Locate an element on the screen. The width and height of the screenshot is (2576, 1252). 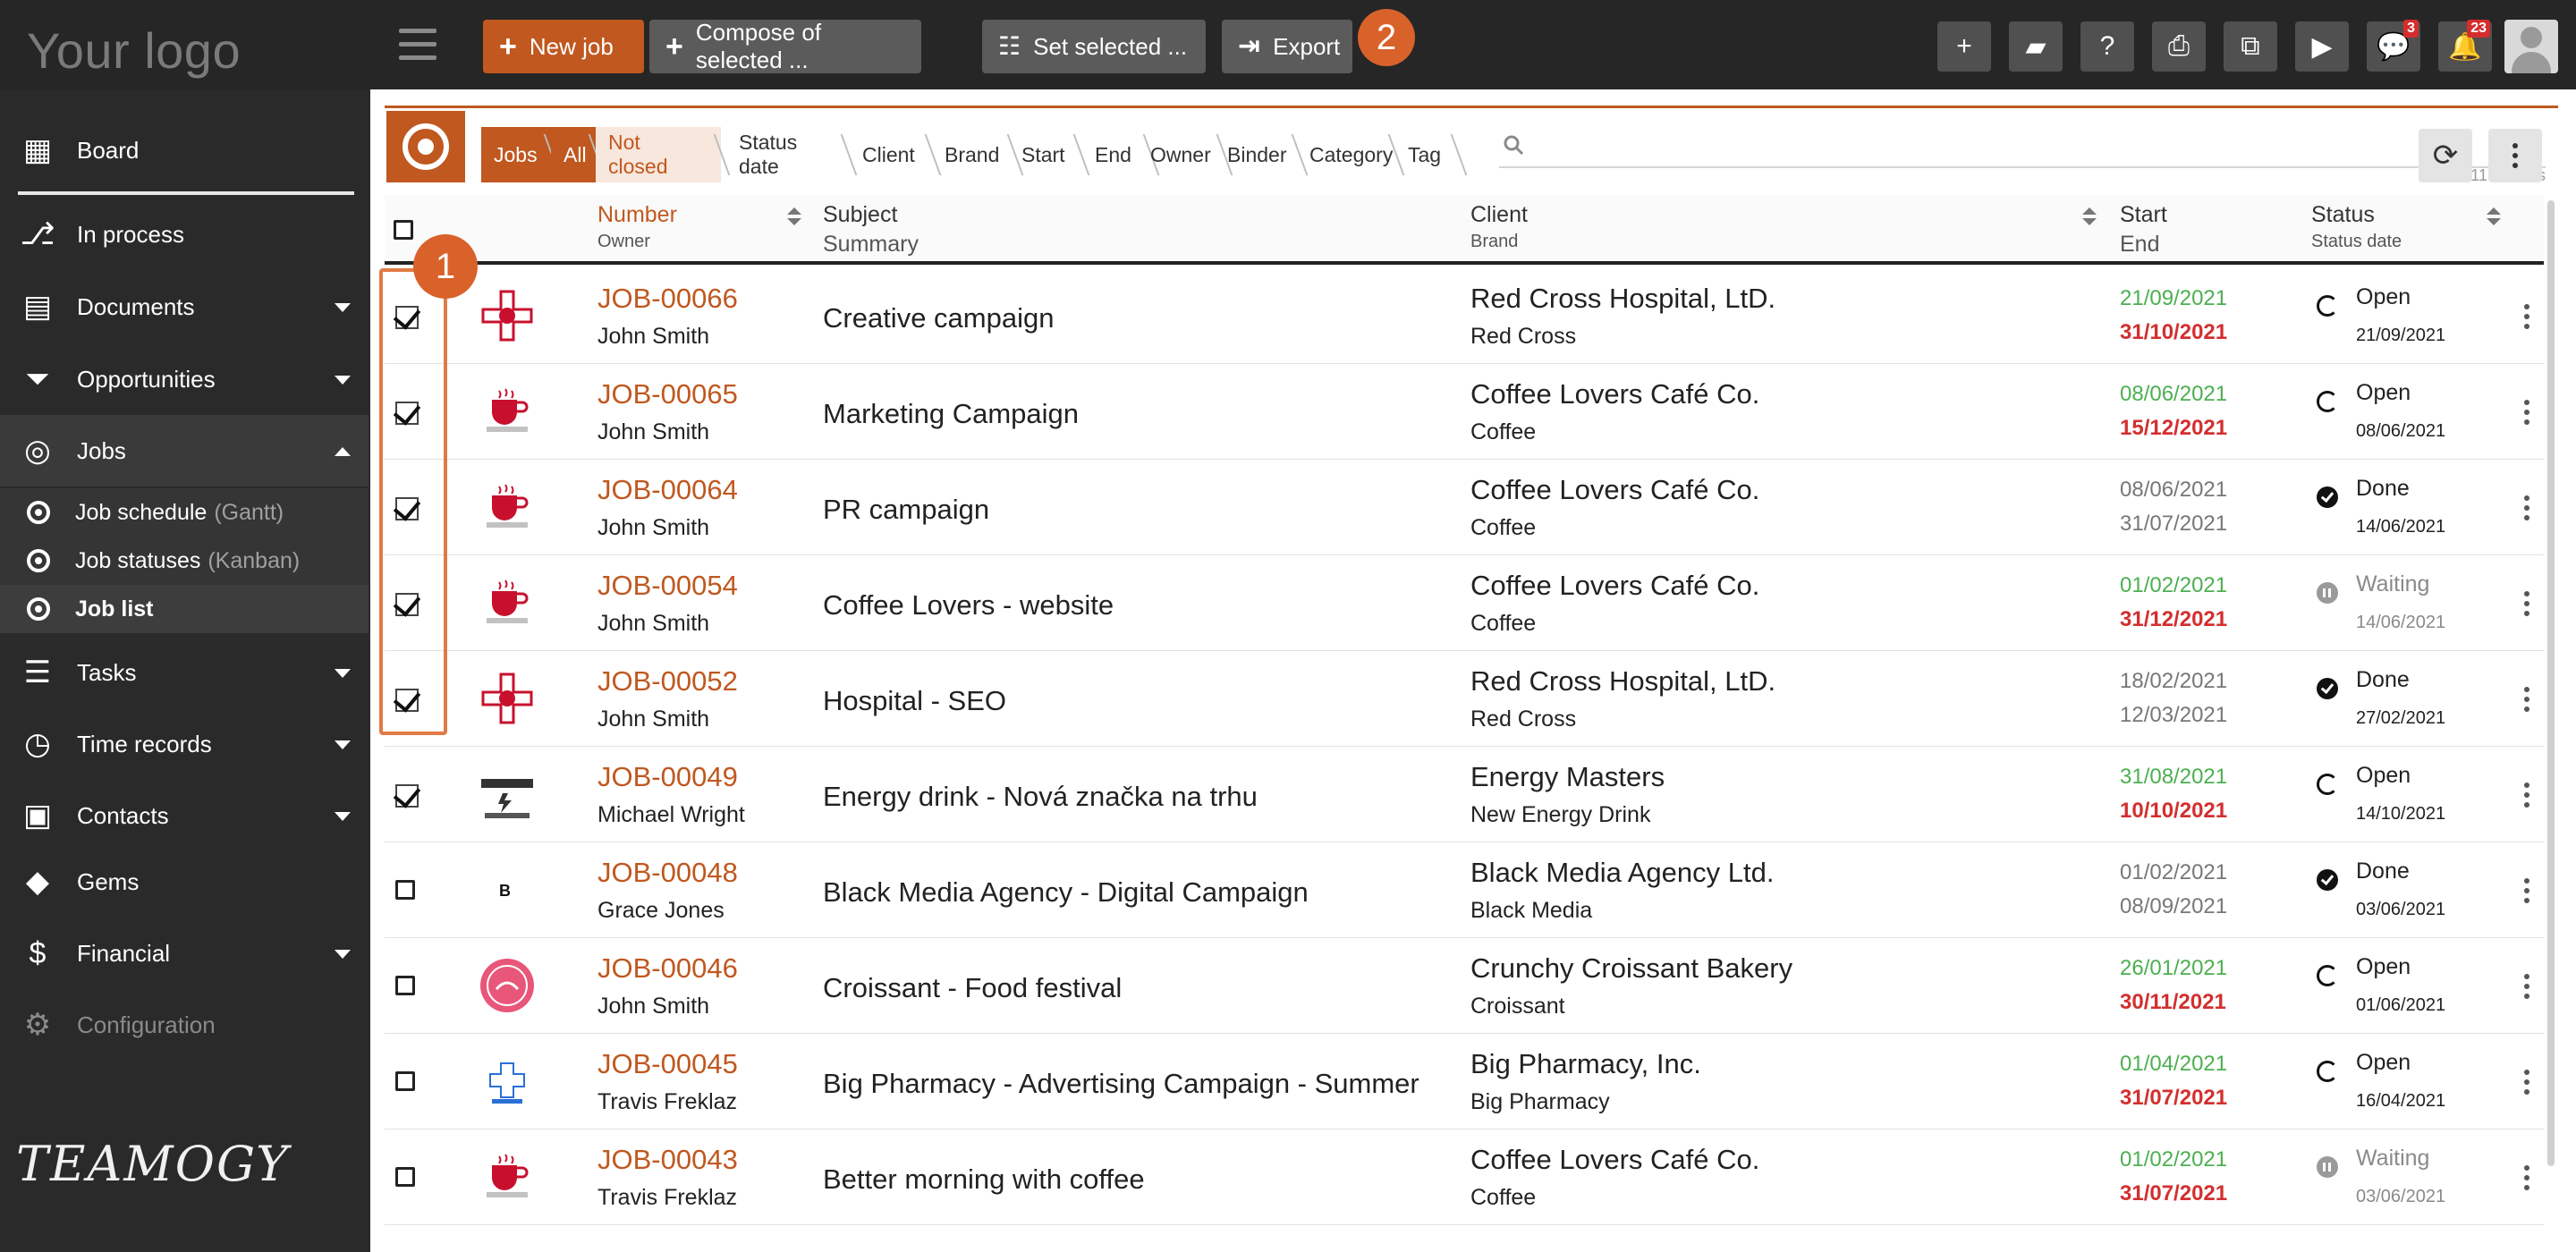
filter-status-date: Status date is located at coordinates (792, 154).